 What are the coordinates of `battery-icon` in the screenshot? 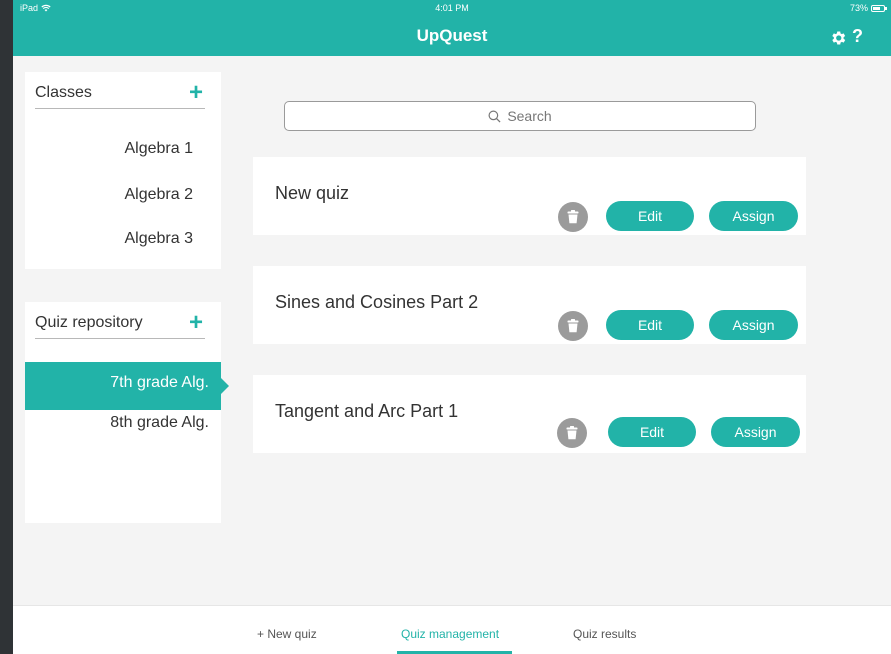 It's located at (879, 8).